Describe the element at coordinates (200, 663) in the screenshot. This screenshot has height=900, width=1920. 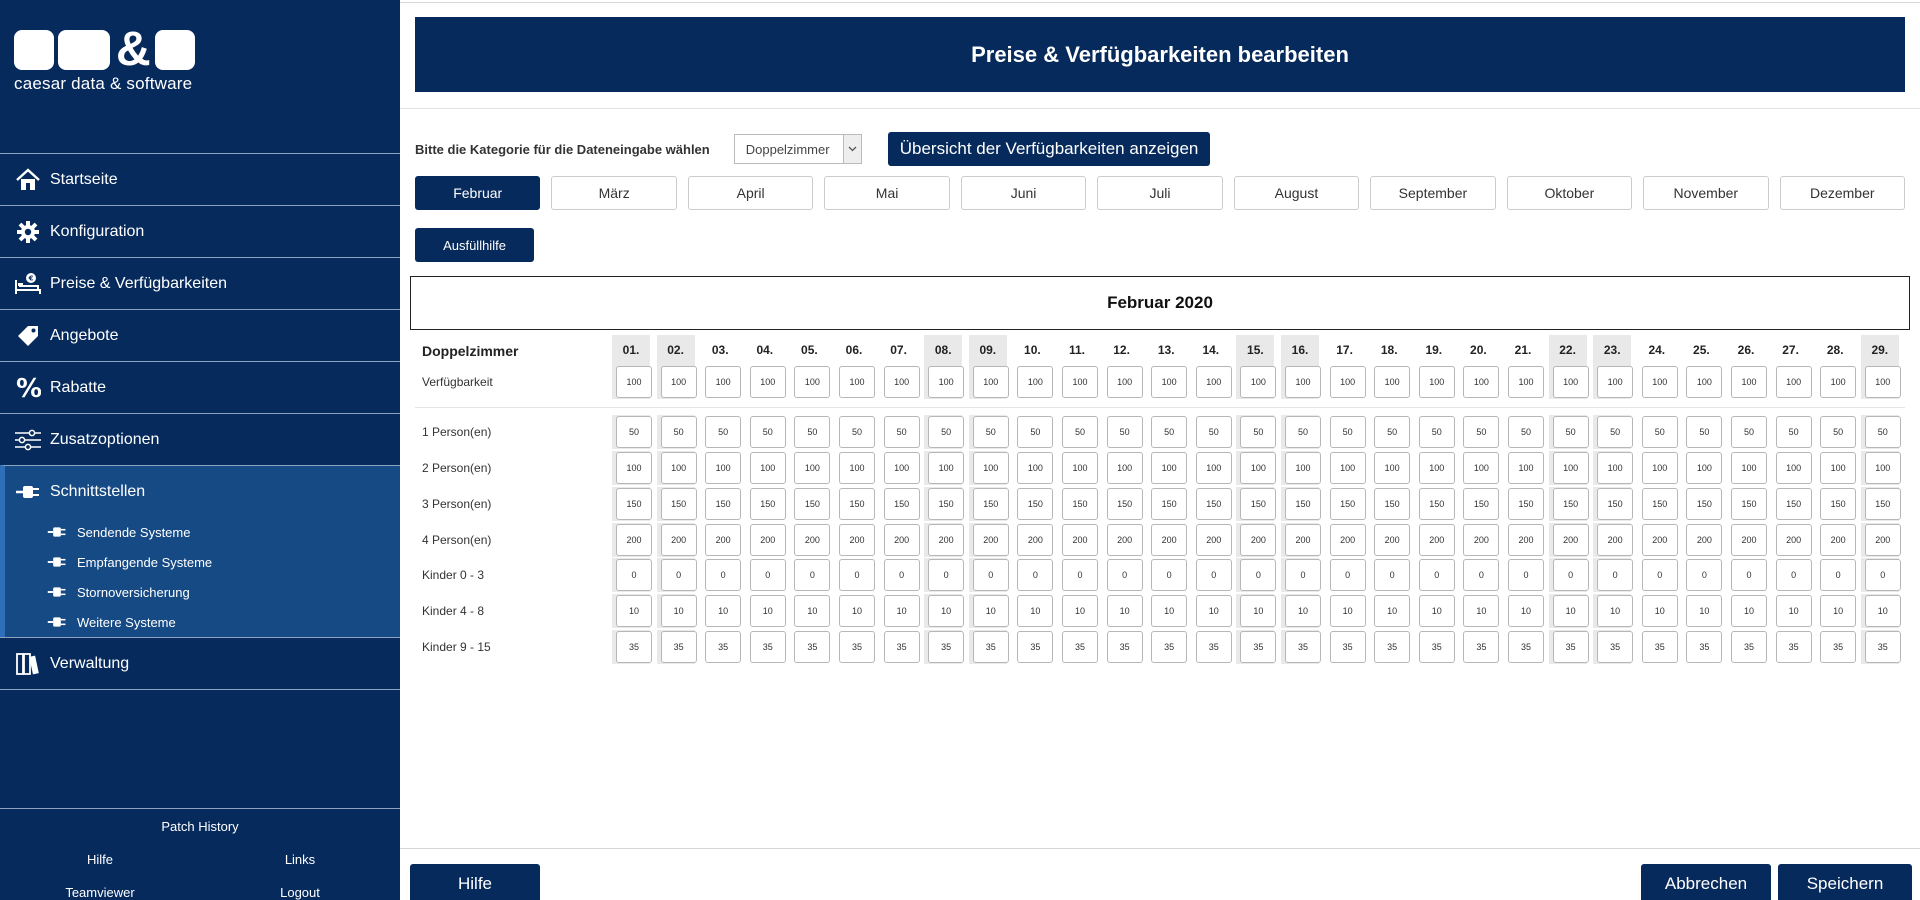
I see `sidebar-item-verwaltung: Verwaltung` at that location.